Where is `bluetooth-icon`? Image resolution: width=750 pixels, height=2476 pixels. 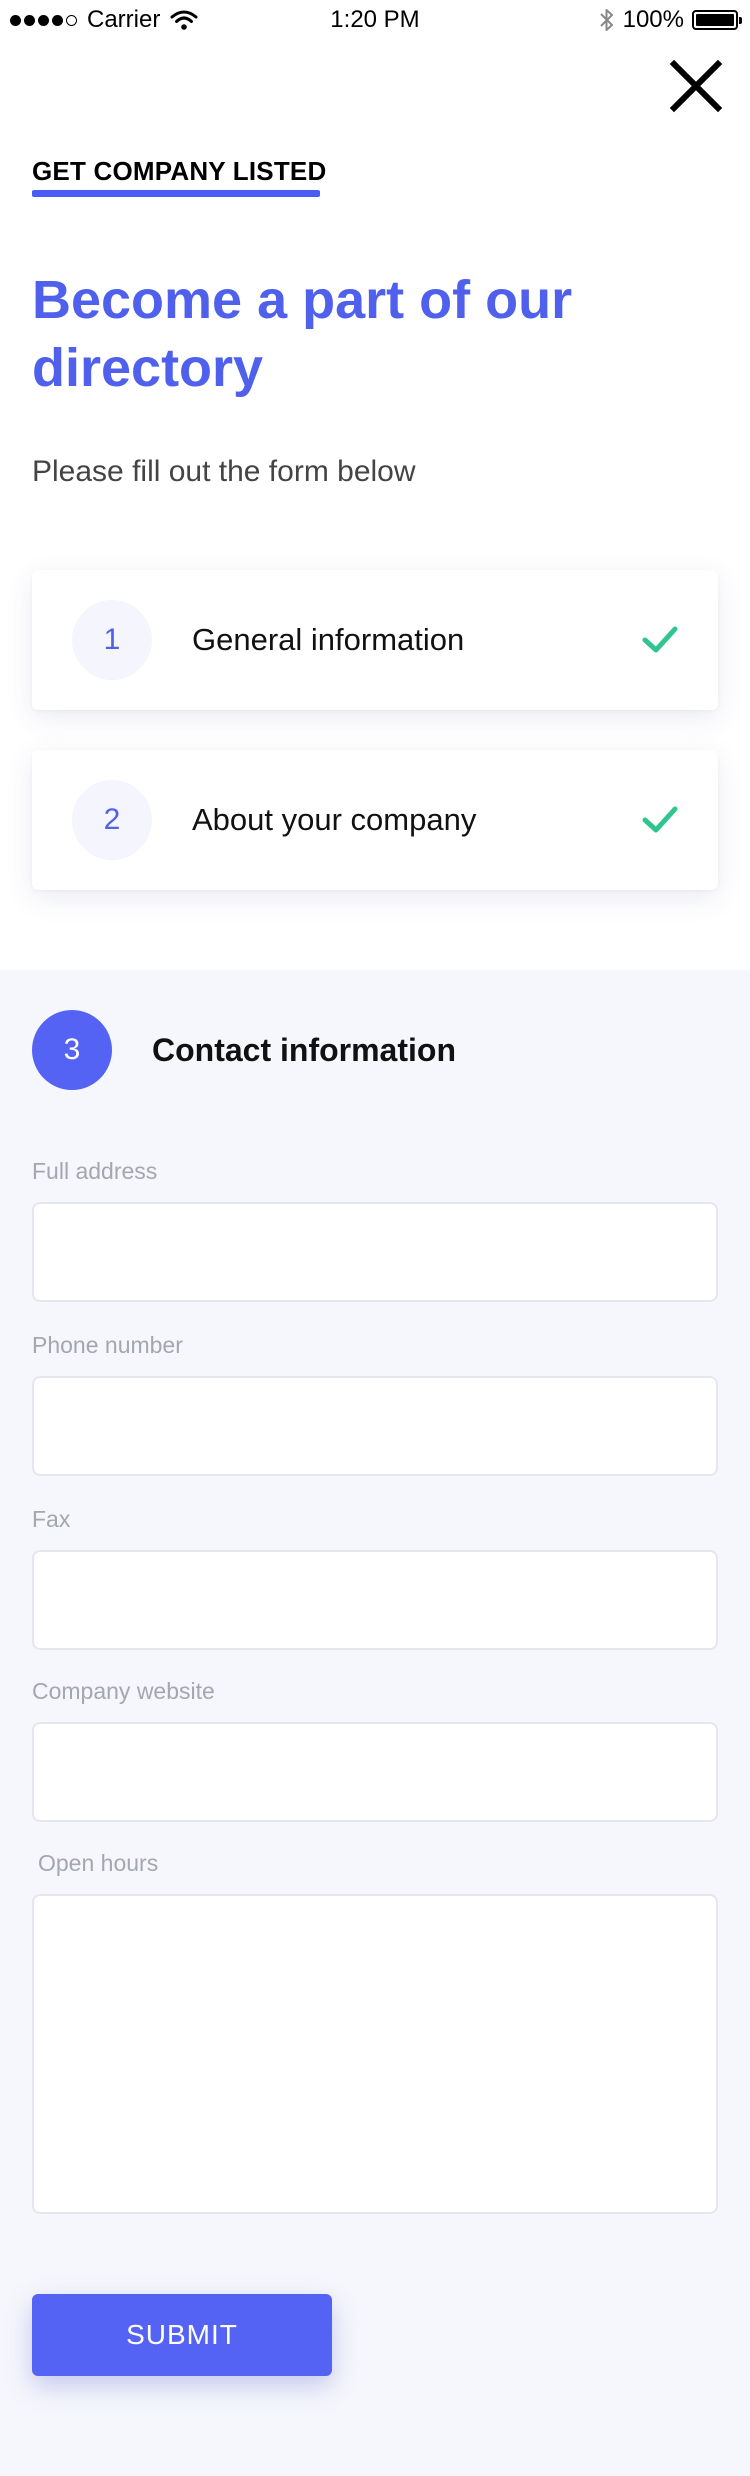 bluetooth-icon is located at coordinates (606, 20).